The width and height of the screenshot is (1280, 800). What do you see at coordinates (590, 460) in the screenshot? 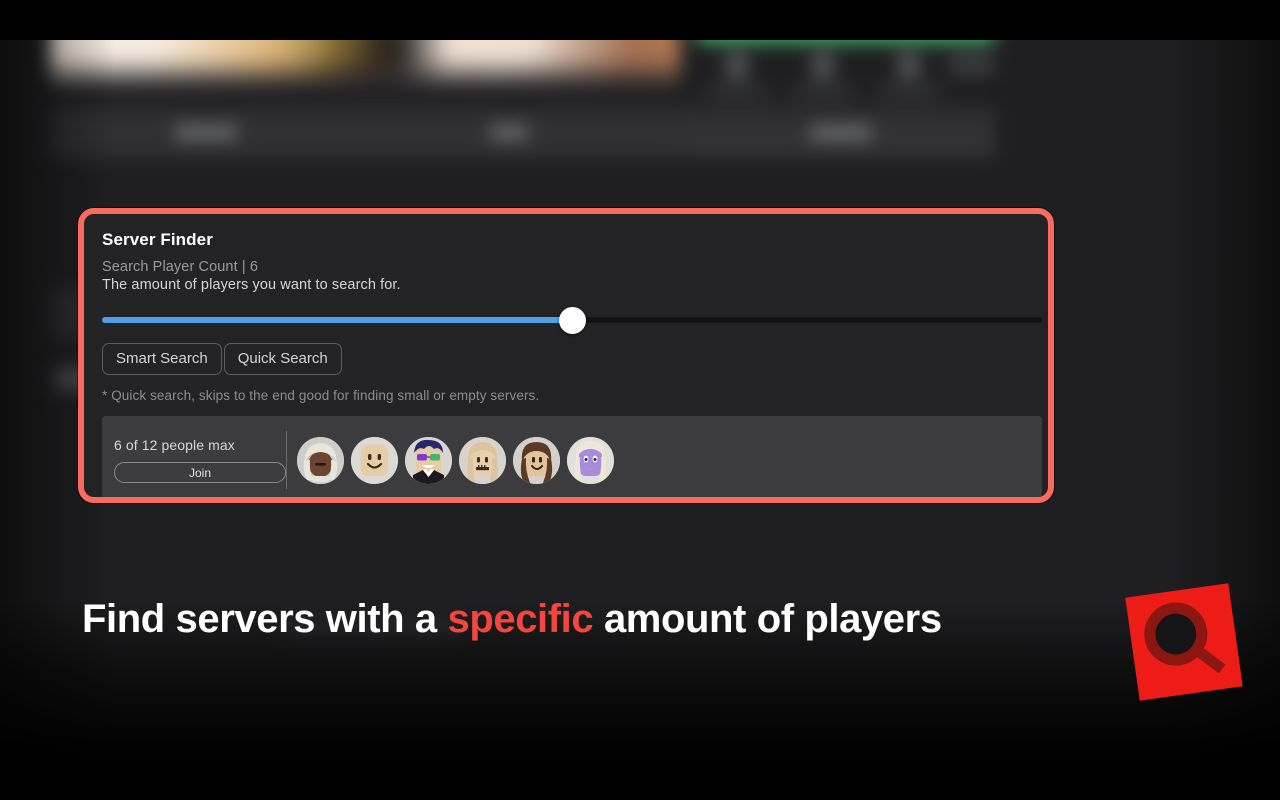
I see `avatar-purple-face-blonde` at bounding box center [590, 460].